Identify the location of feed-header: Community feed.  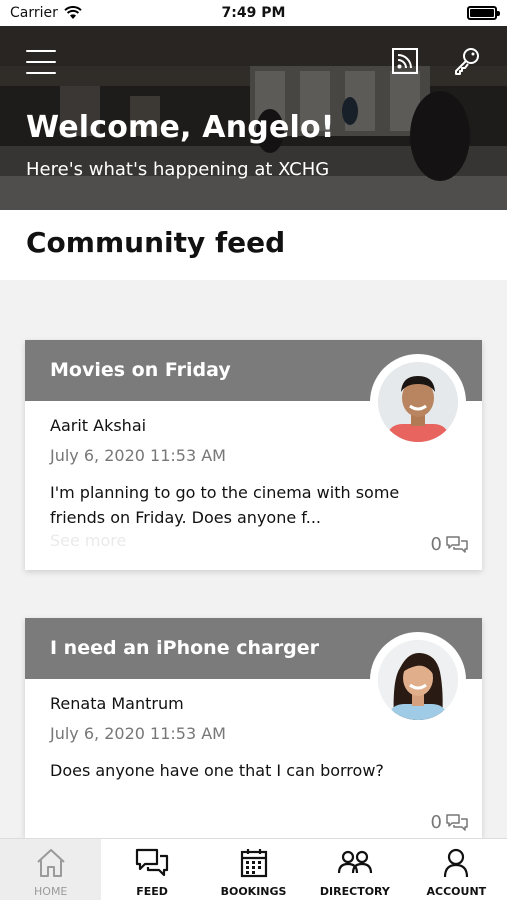
(253, 245).